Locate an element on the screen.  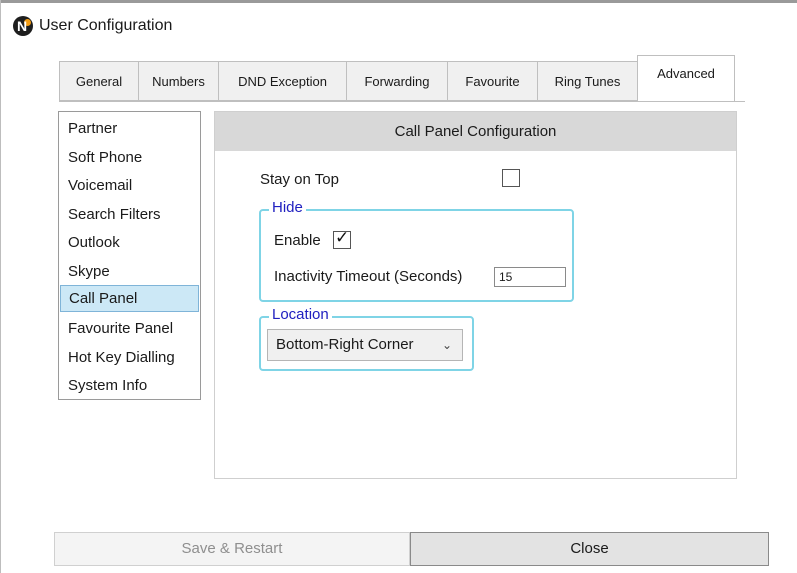
location-select-value: Bottom-Right Corner is located at coordinates (345, 344).